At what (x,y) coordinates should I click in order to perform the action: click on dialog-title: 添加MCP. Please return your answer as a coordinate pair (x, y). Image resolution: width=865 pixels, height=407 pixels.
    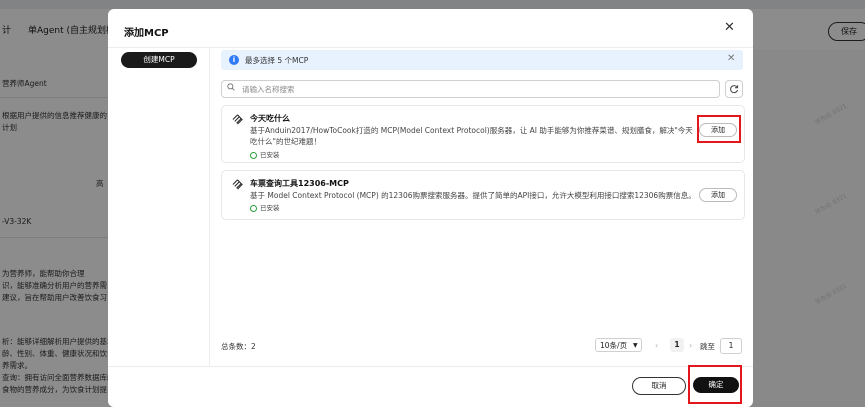
    Looking at the image, I should click on (146, 33).